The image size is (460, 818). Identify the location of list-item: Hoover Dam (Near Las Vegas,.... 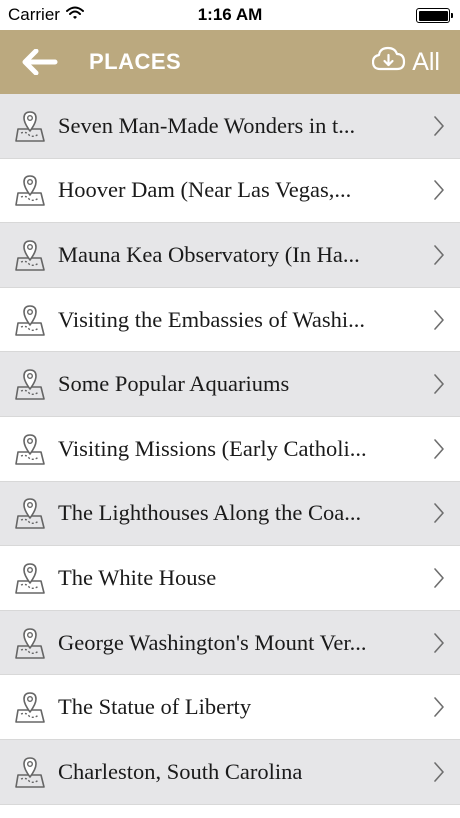
(230, 191).